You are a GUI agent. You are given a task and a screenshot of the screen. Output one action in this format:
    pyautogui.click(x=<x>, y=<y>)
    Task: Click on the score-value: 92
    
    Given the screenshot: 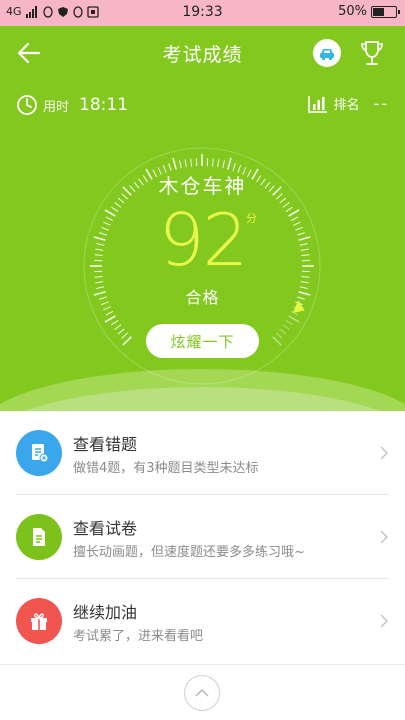 What is the action you would take?
    pyautogui.click(x=203, y=240)
    